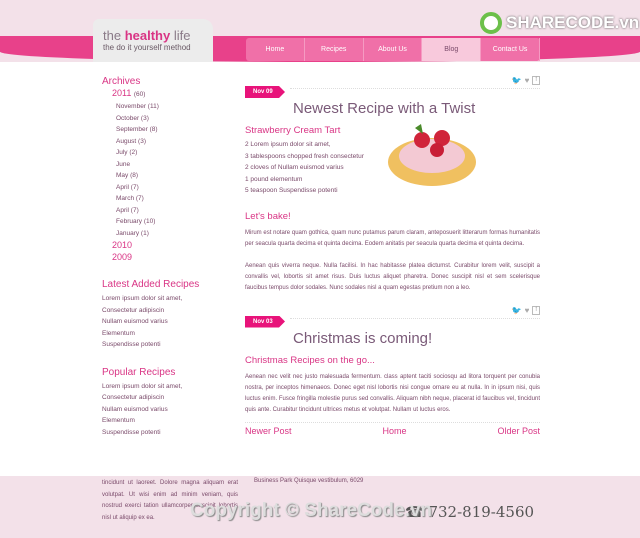 The height and width of the screenshot is (538, 640). What do you see at coordinates (174, 119) in the screenshot?
I see `list-item: October (3)` at bounding box center [174, 119].